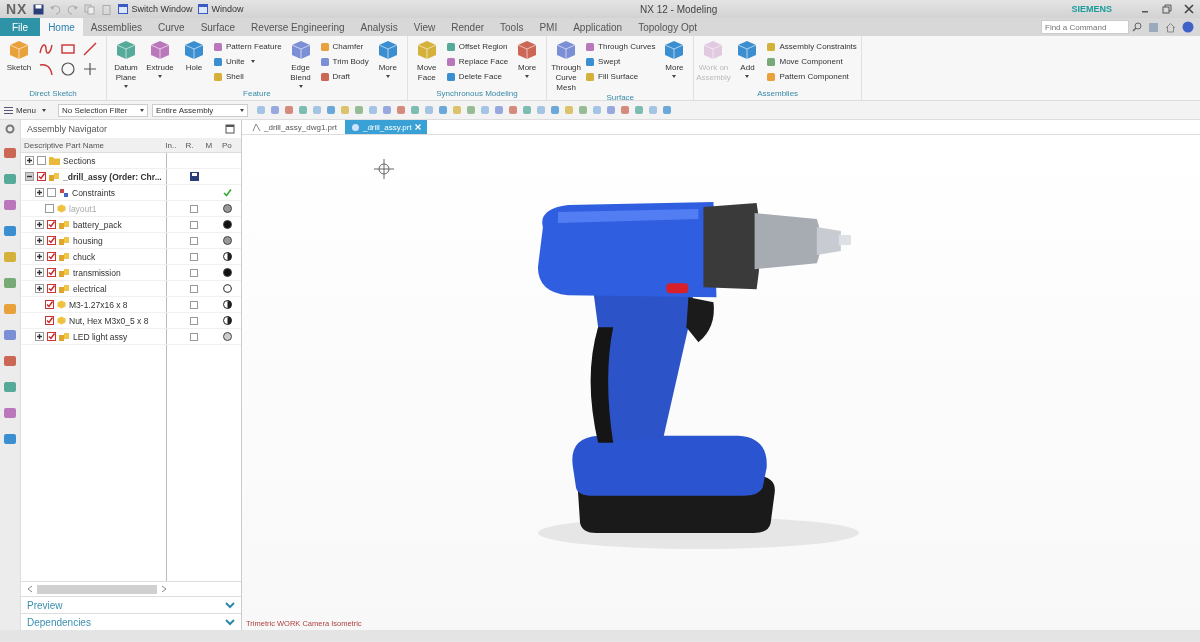  I want to click on ribbon-tab: Topology Opt, so click(668, 27).